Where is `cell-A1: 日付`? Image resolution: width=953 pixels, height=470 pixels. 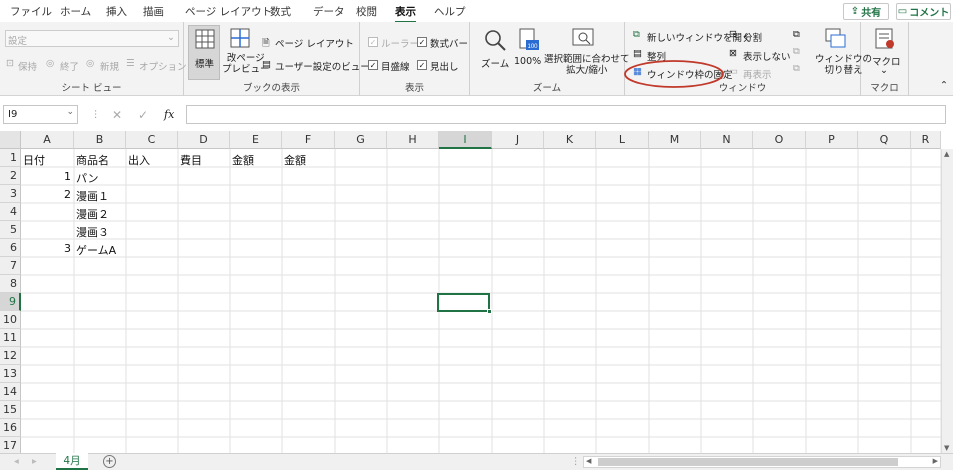
cell-A1: 日付 is located at coordinates (34, 160).